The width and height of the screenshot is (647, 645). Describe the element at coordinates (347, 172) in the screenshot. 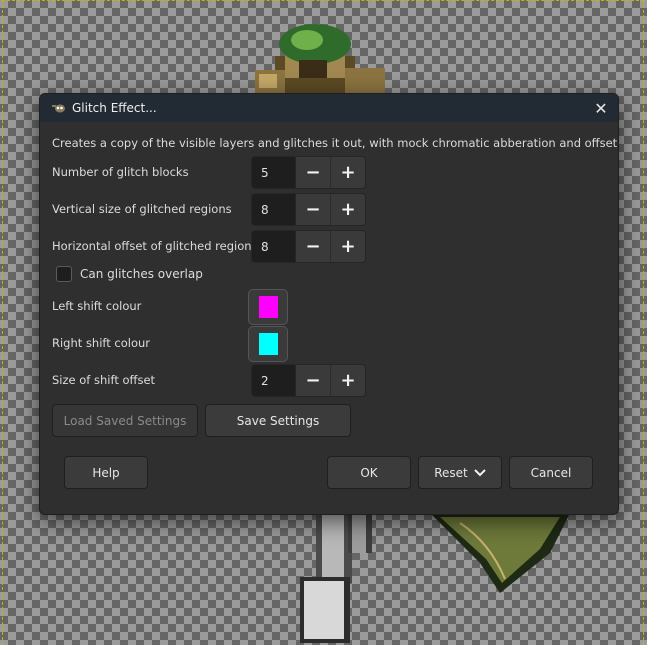

I see `glitch-blocks-increment-button: +` at that location.